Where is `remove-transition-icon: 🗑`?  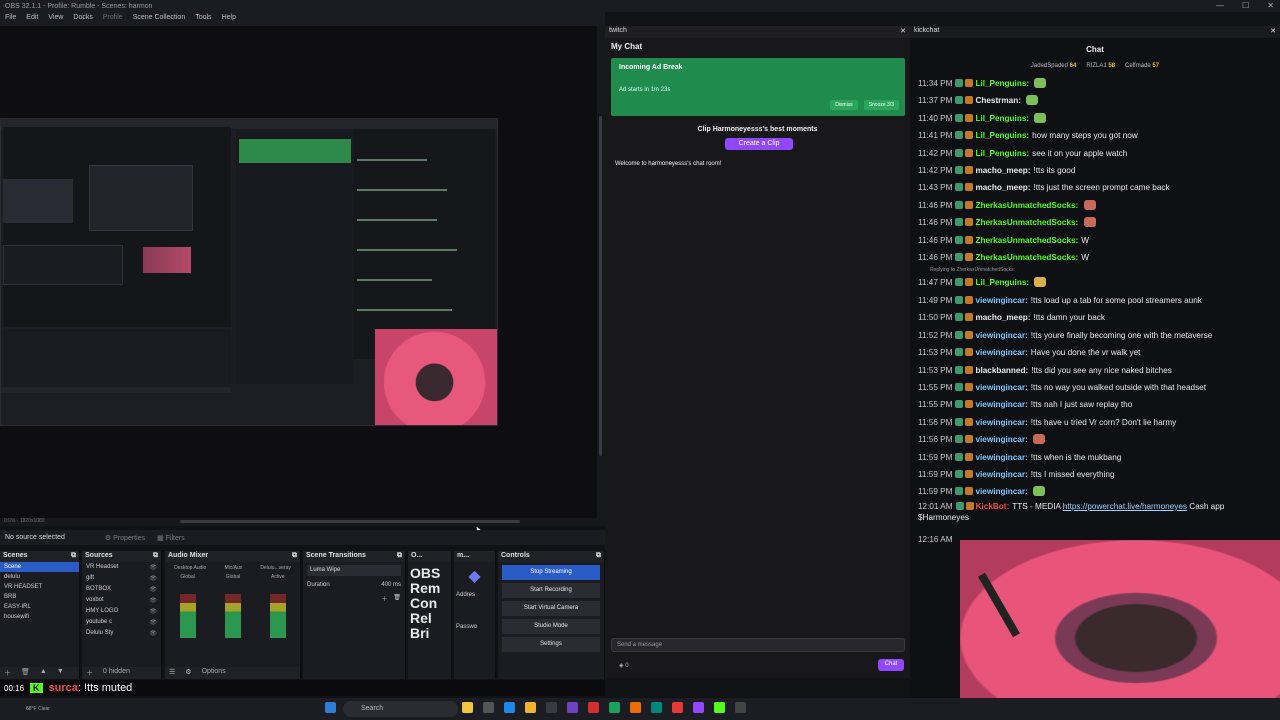 remove-transition-icon: 🗑 is located at coordinates (397, 598).